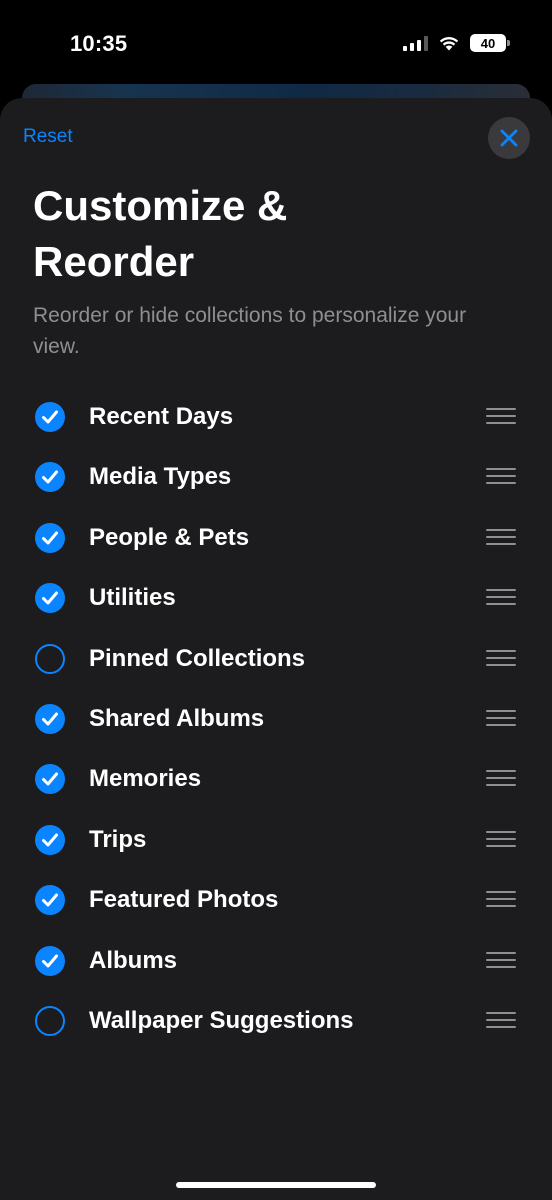 The height and width of the screenshot is (1200, 552). I want to click on reset-button: Reset, so click(48, 137).